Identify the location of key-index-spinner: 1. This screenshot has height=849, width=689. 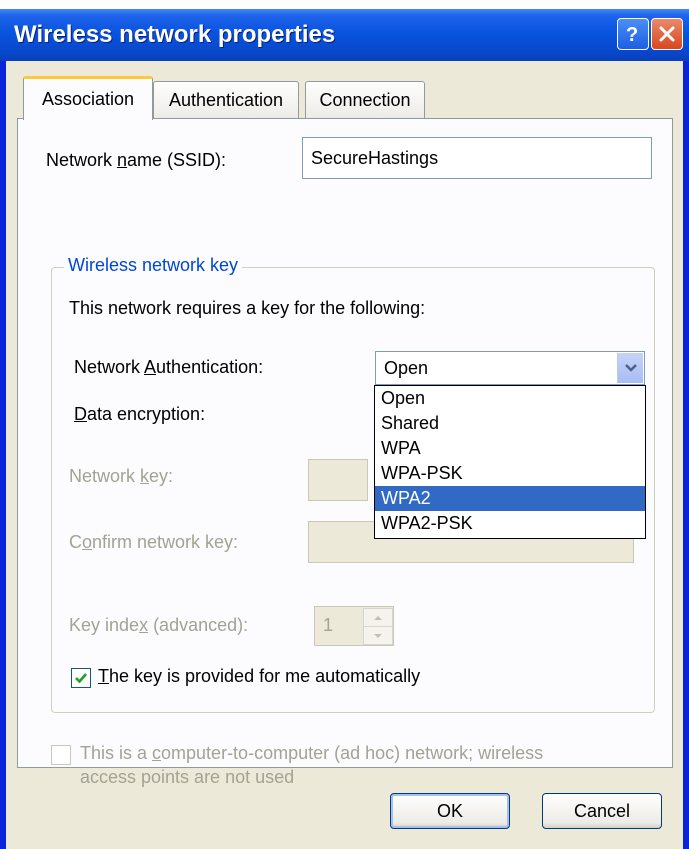
(354, 626).